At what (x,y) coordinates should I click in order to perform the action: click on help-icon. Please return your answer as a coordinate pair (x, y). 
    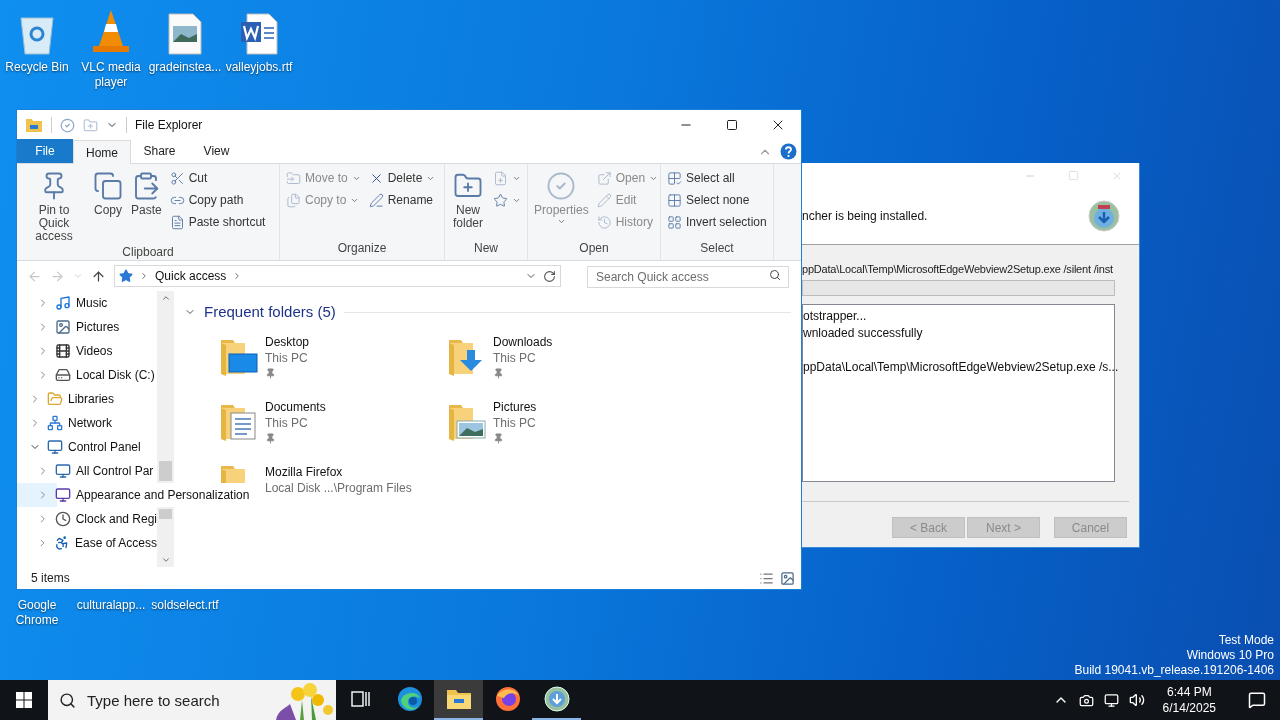
    Looking at the image, I should click on (788, 151).